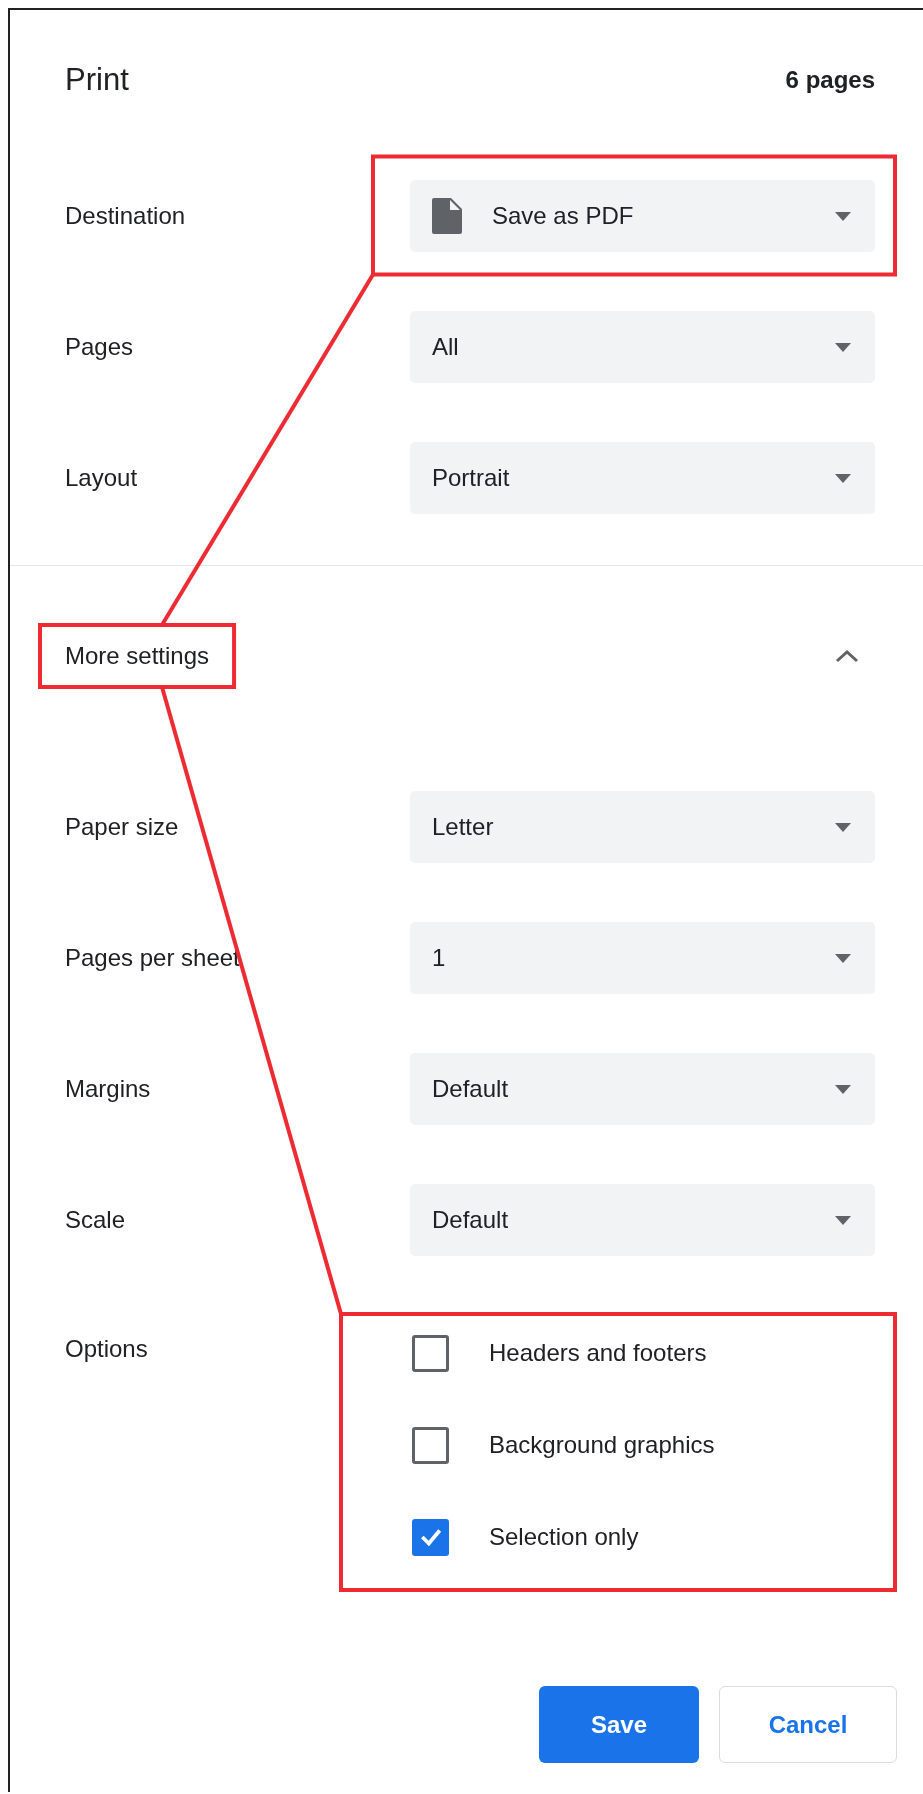 The image size is (923, 1794). What do you see at coordinates (642, 826) in the screenshot?
I see `dropdown-field: Letter` at bounding box center [642, 826].